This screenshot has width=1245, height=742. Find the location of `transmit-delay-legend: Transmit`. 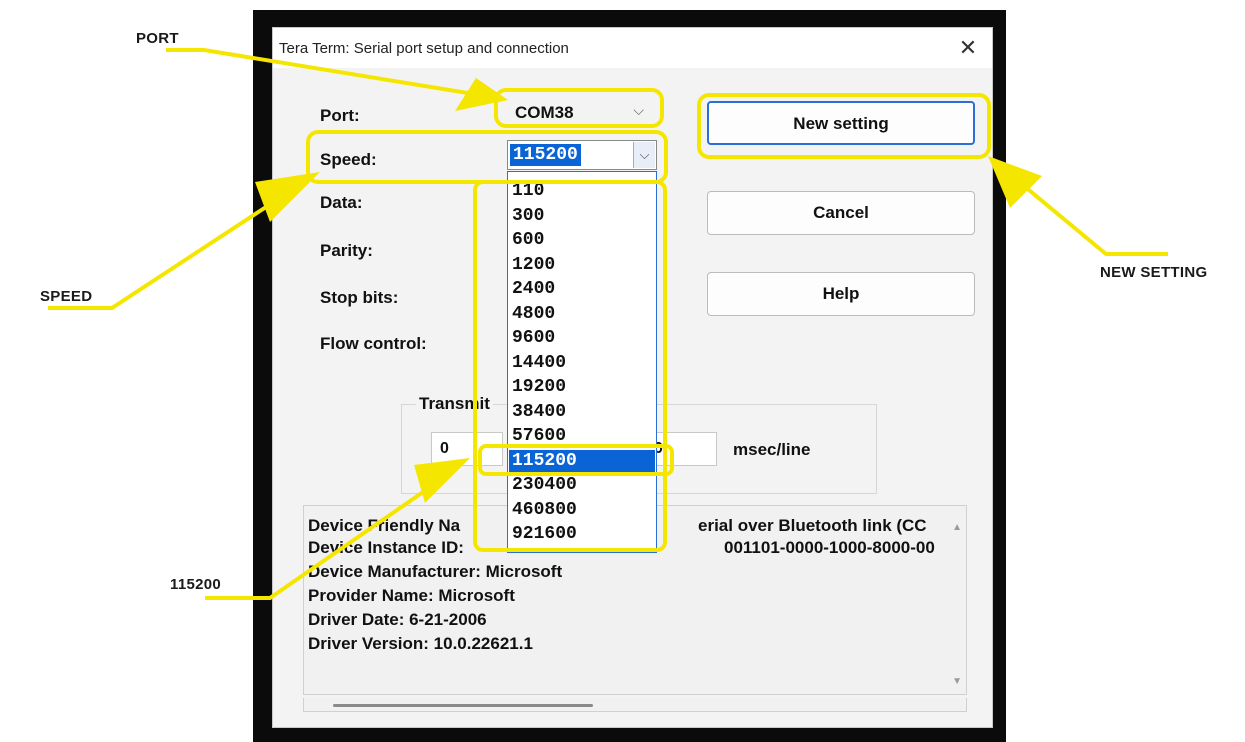

transmit-delay-legend: Transmit is located at coordinates (454, 404).